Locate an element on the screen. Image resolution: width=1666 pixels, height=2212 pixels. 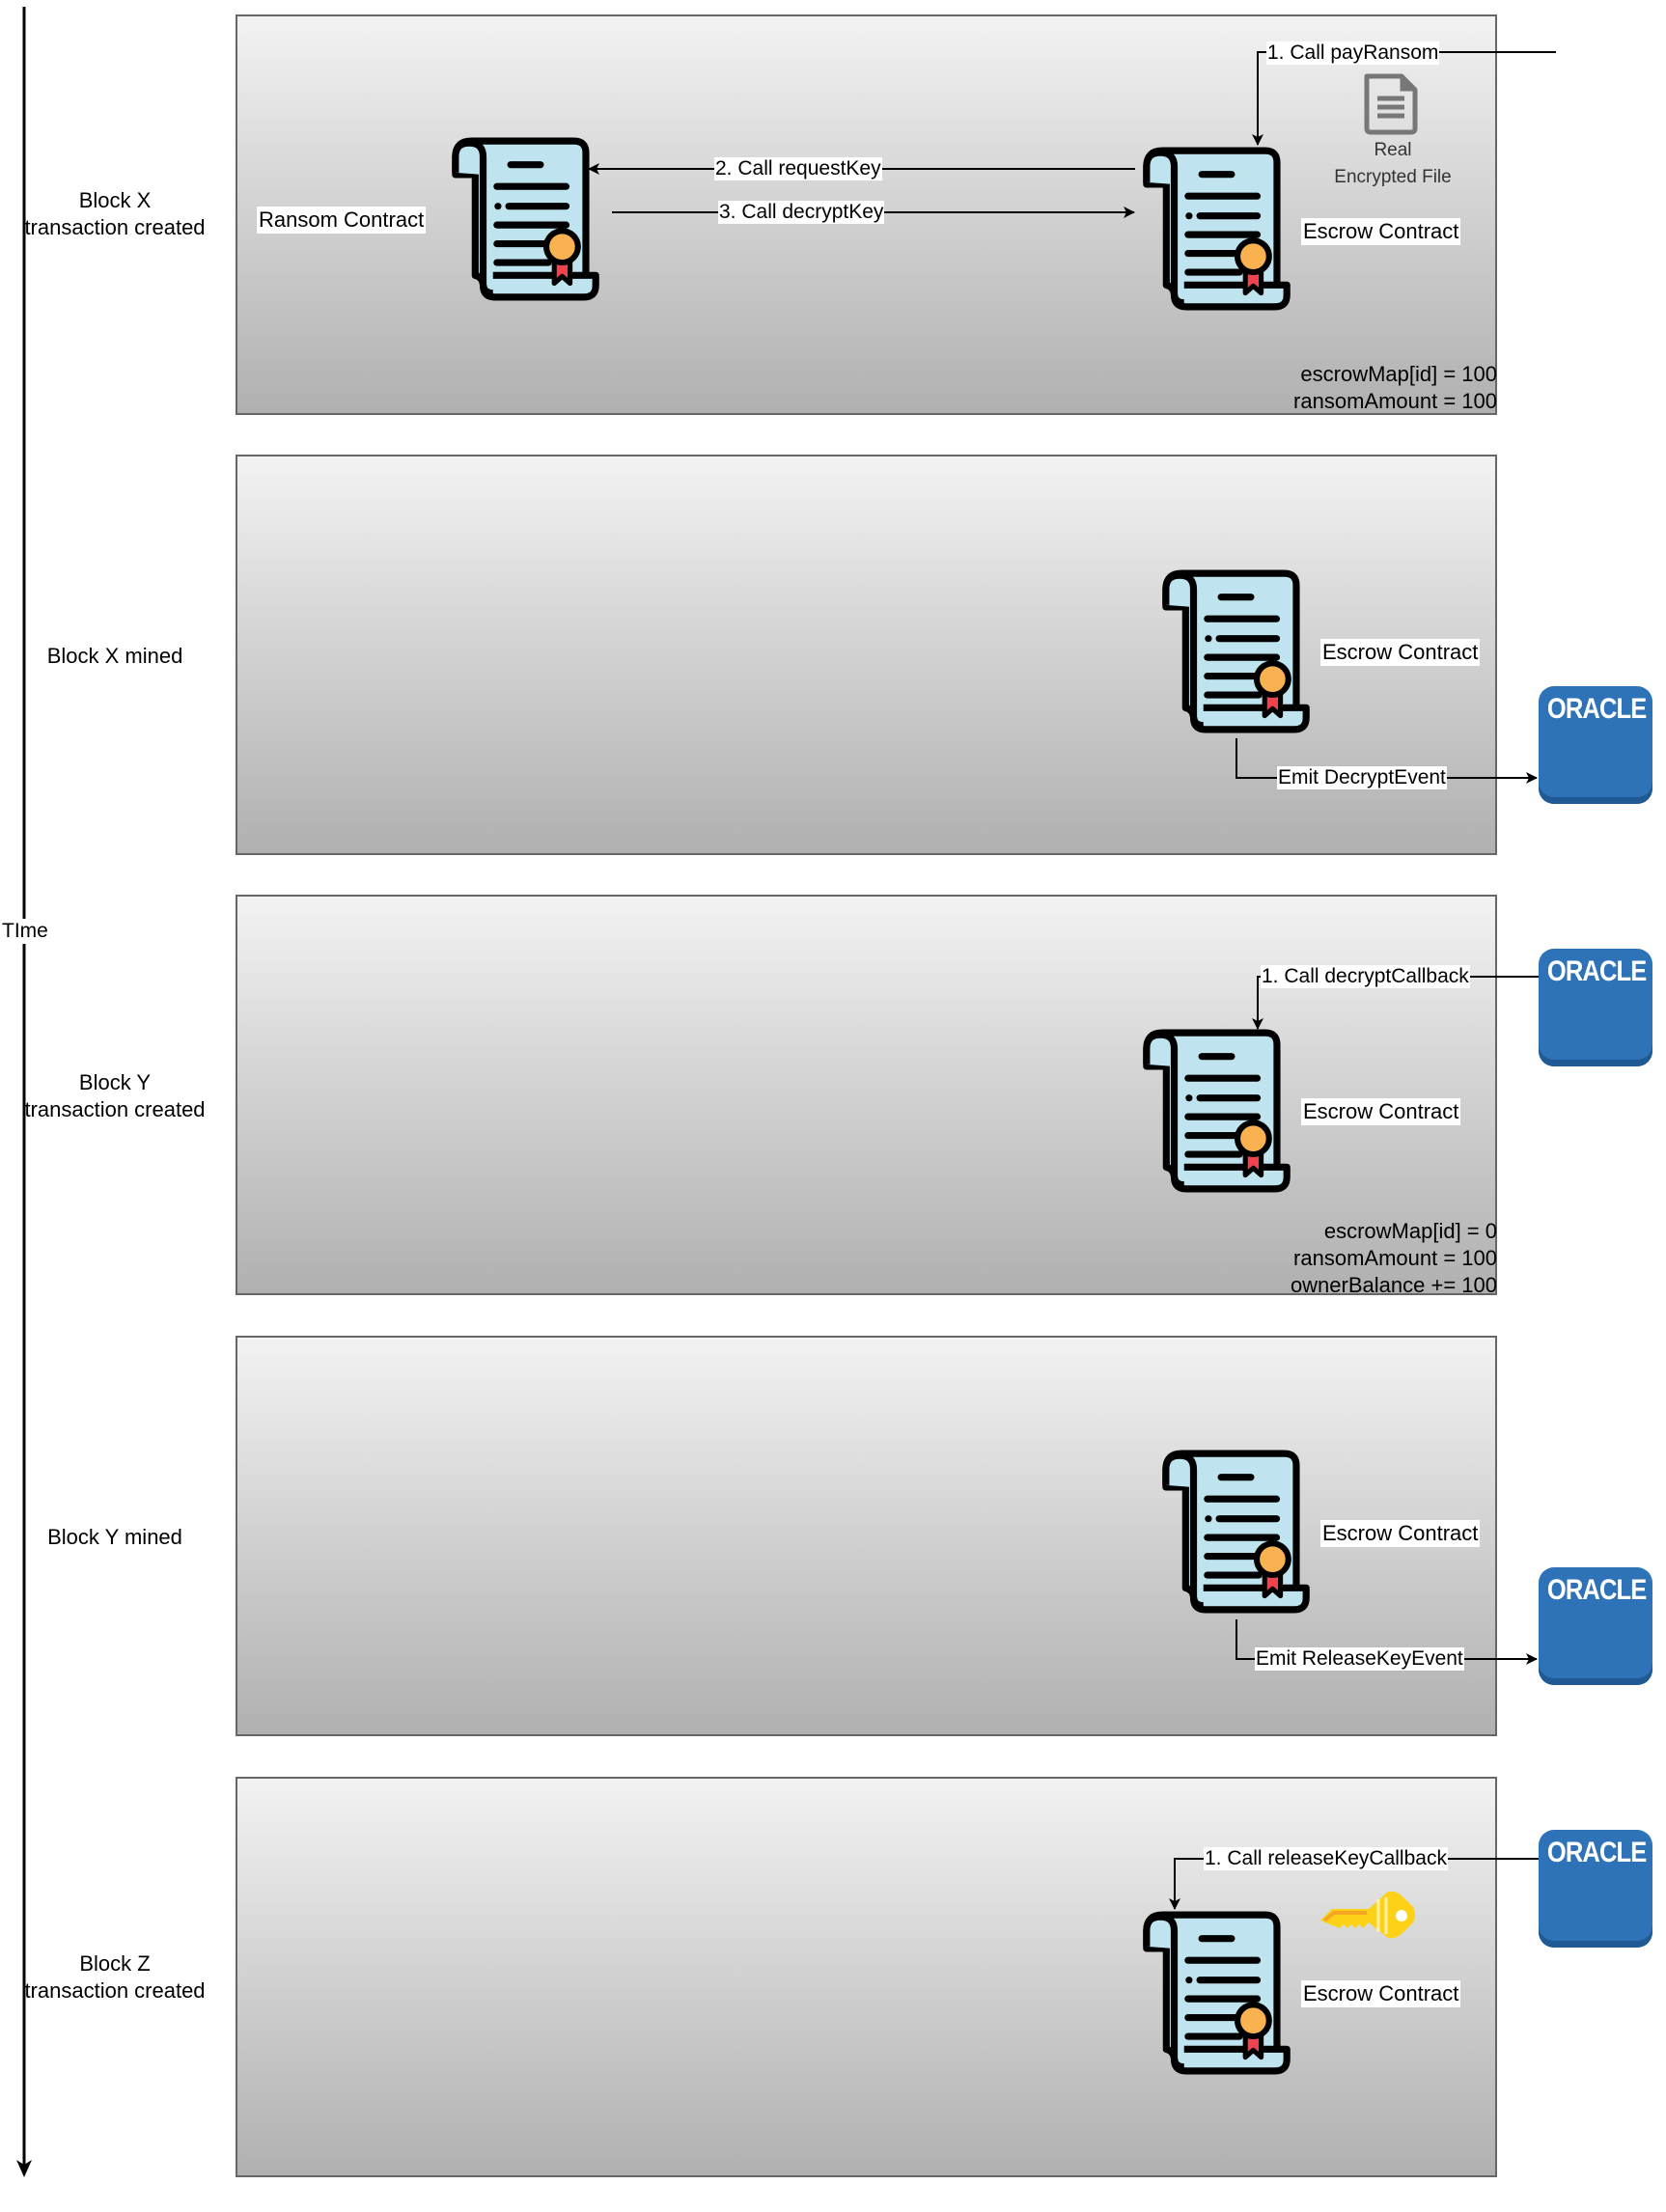
arrow-label-decrypt-key: 3. Call decryptKey is located at coordinates (801, 212).